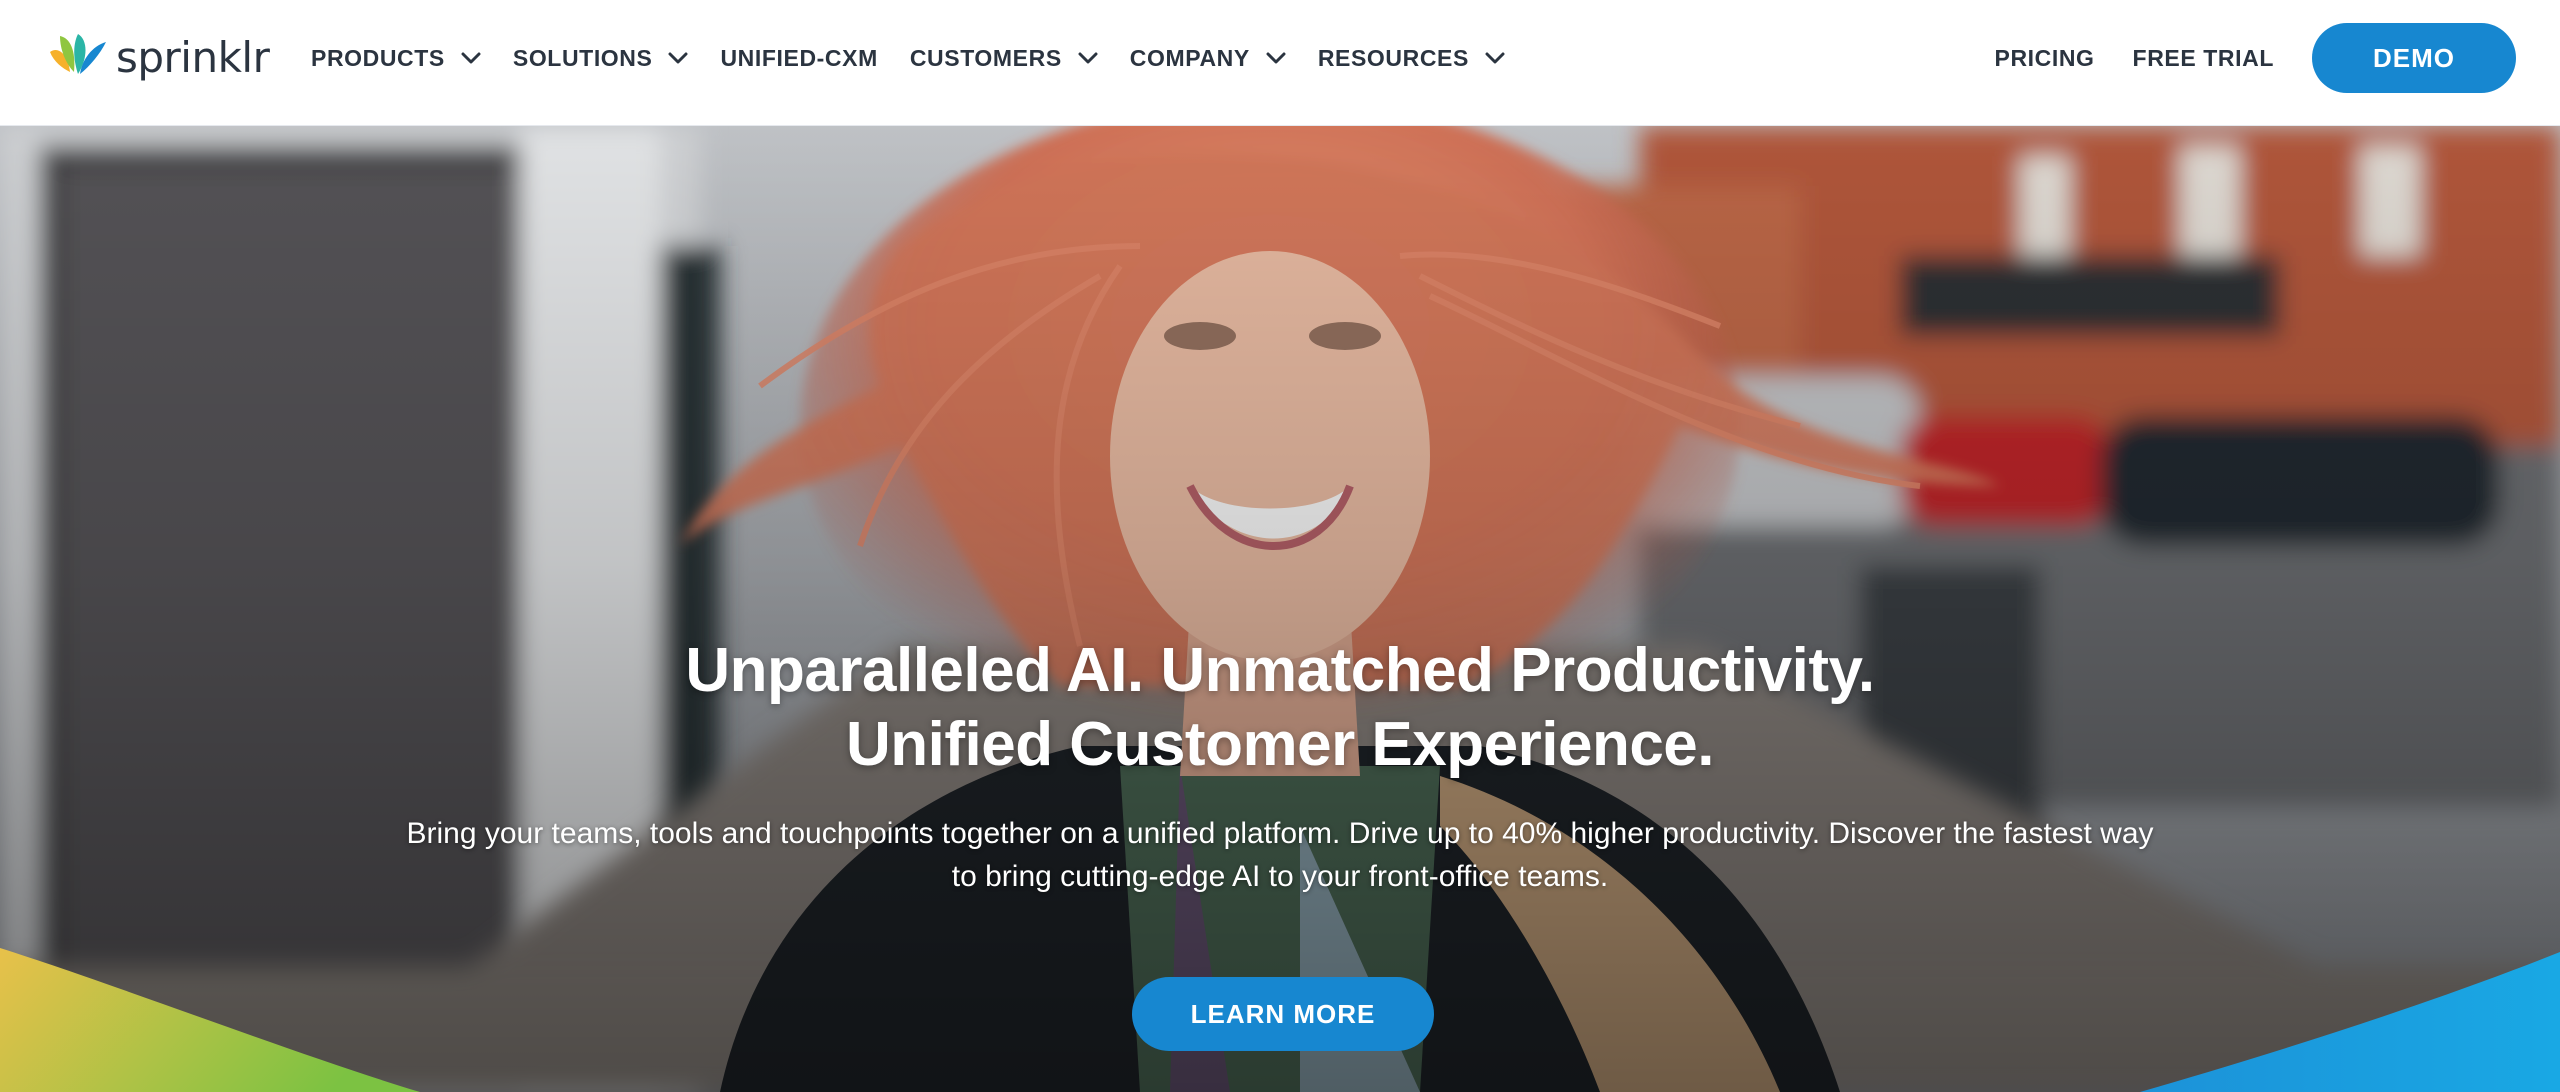  I want to click on brand-name: sprinklr, so click(193, 57).